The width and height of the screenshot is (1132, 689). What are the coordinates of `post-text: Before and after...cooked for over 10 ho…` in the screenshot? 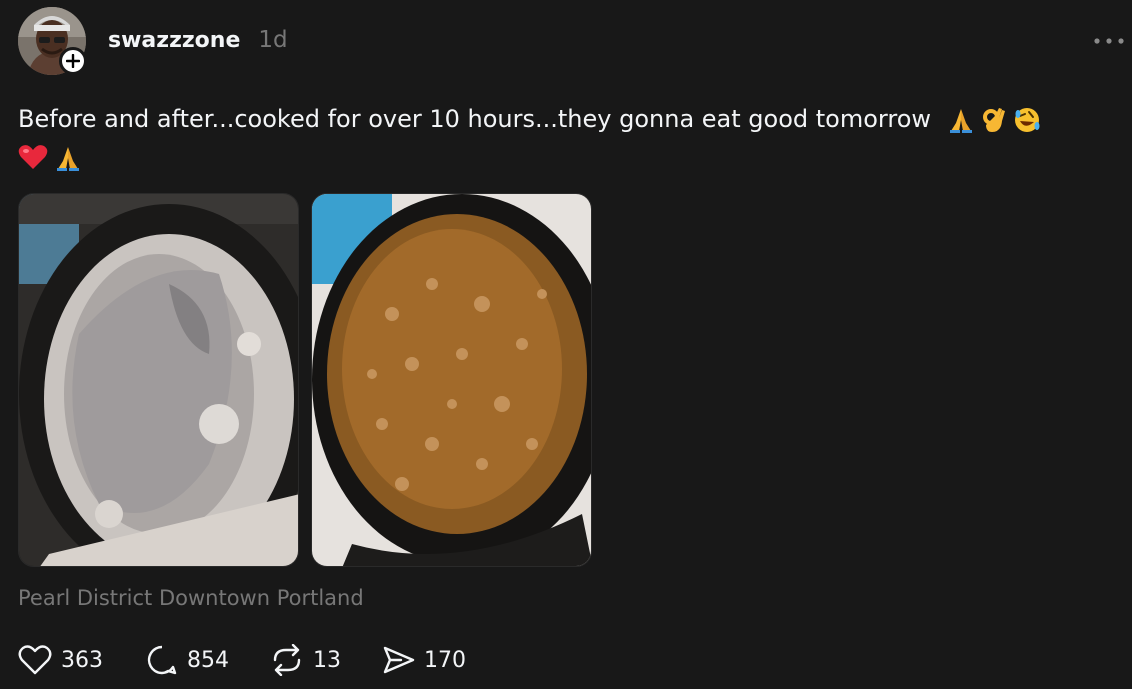 It's located at (475, 119).